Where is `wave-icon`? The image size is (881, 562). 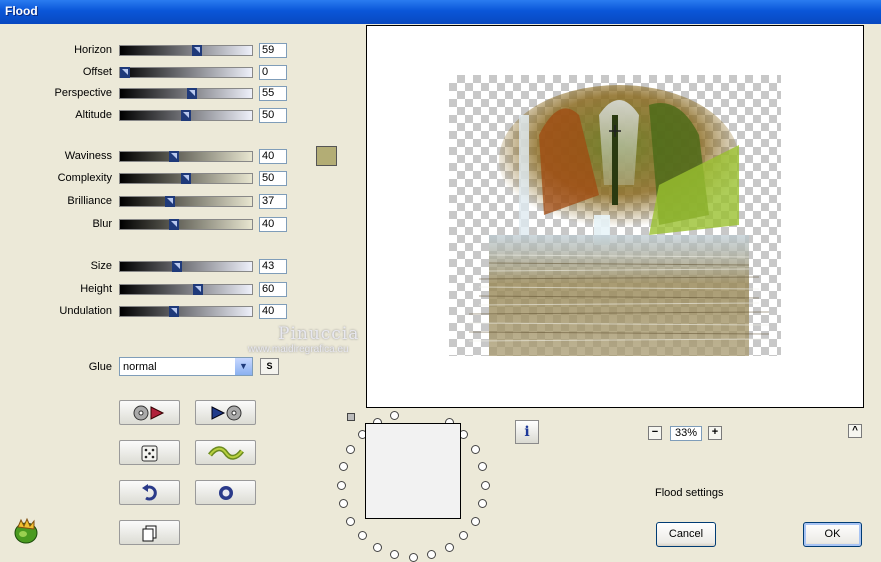 wave-icon is located at coordinates (225, 452).